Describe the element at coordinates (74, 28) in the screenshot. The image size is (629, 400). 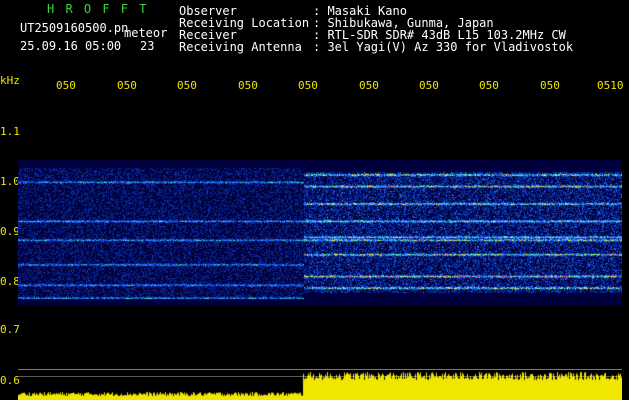
I see `filename-label: UT2509160500.pn` at that location.